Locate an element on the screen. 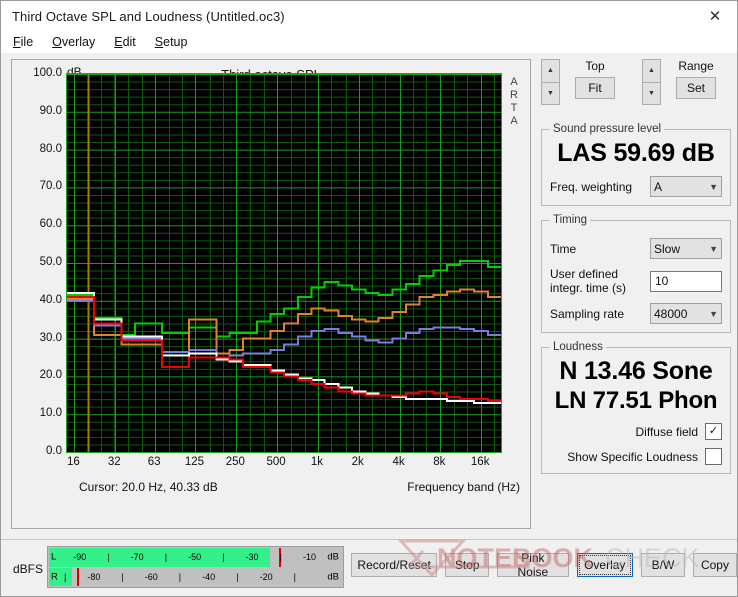 The height and width of the screenshot is (597, 738). meter-tick-label: -40 is located at coordinates (209, 576).